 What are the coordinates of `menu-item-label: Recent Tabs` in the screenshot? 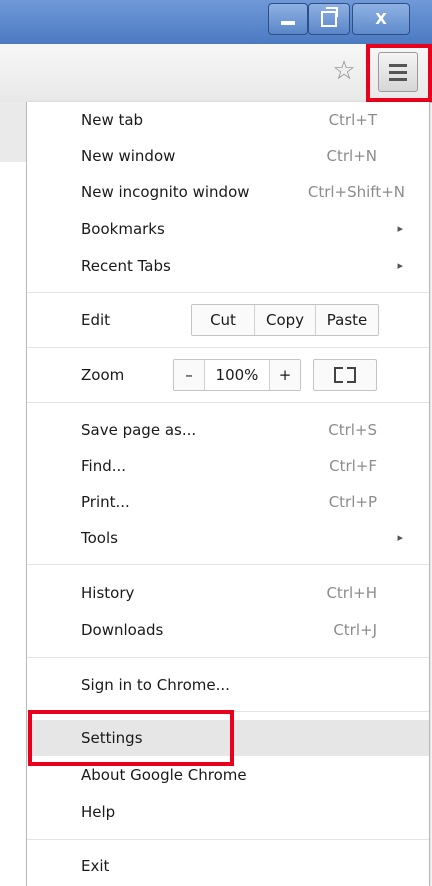 It's located at (126, 266).